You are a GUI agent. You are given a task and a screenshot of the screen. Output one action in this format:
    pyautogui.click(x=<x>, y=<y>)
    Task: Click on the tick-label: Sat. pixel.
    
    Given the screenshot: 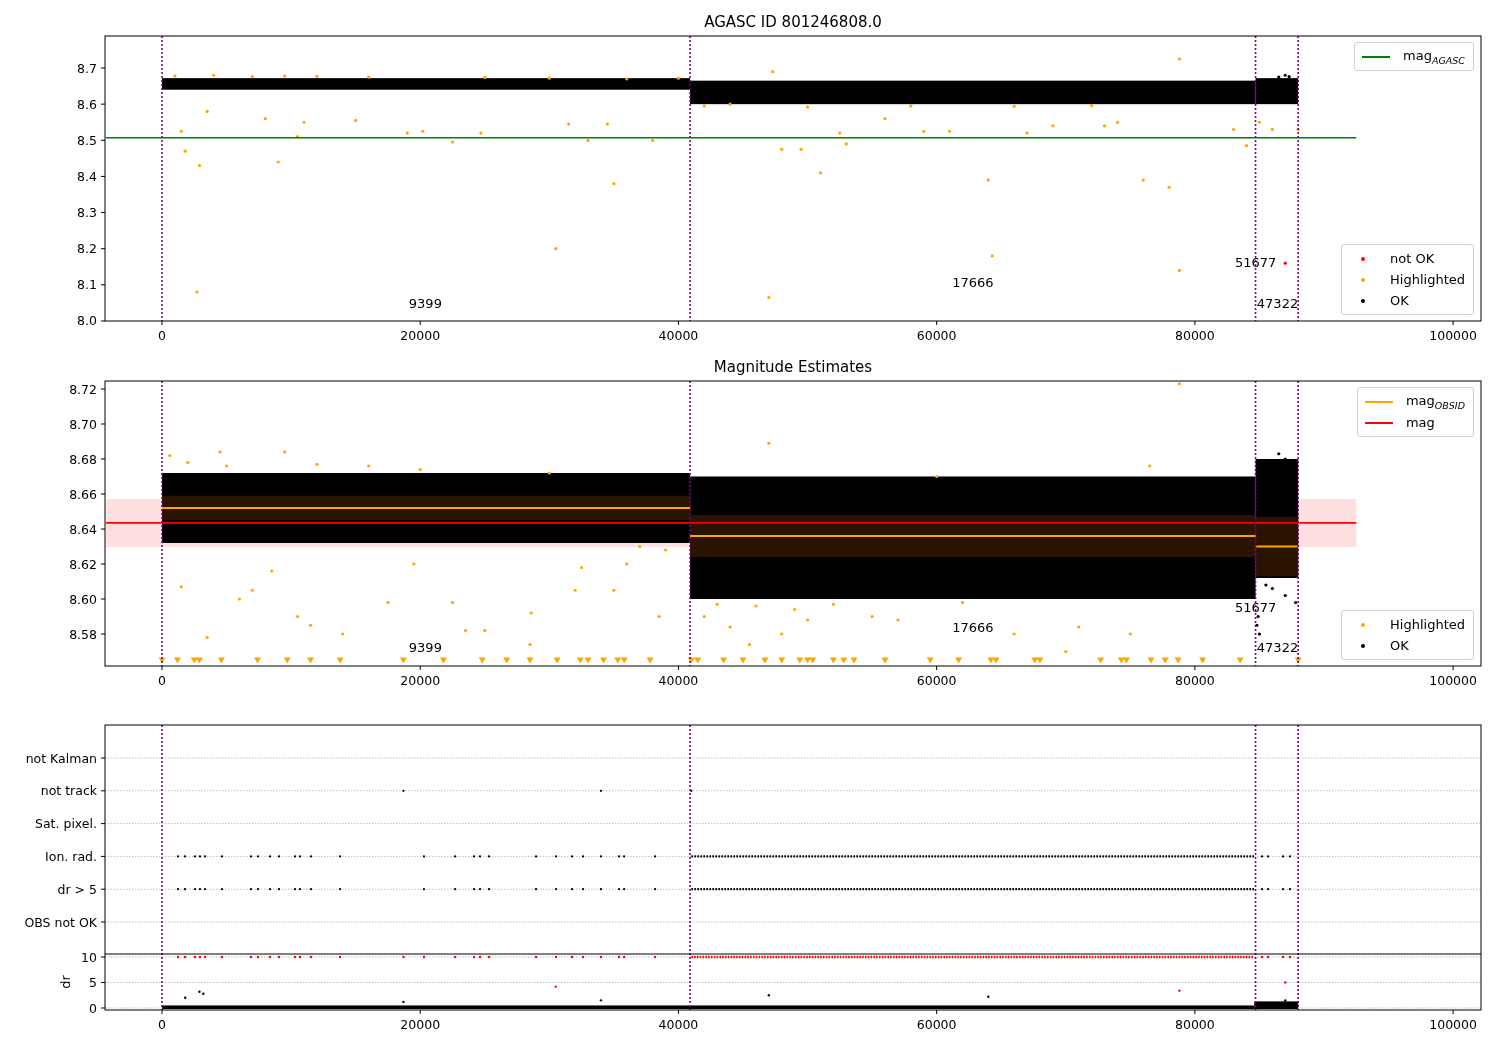 What is the action you would take?
    pyautogui.click(x=66, y=824)
    